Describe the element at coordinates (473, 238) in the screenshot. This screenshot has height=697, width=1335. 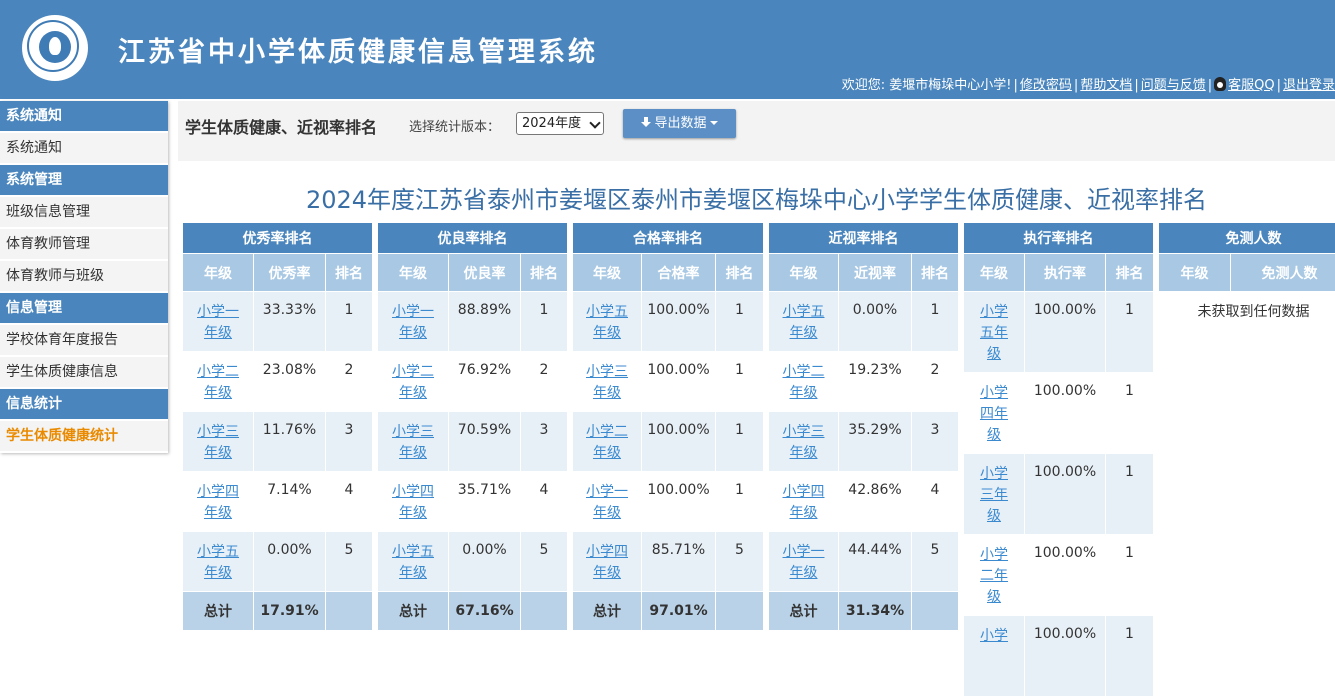
I see `table-title: 优良率排名` at that location.